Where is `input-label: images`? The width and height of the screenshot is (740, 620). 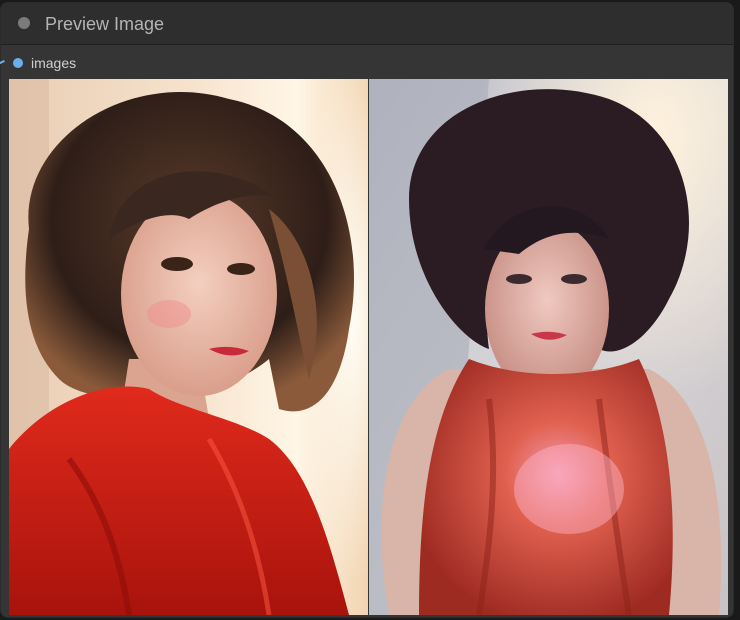 input-label: images is located at coordinates (54, 63).